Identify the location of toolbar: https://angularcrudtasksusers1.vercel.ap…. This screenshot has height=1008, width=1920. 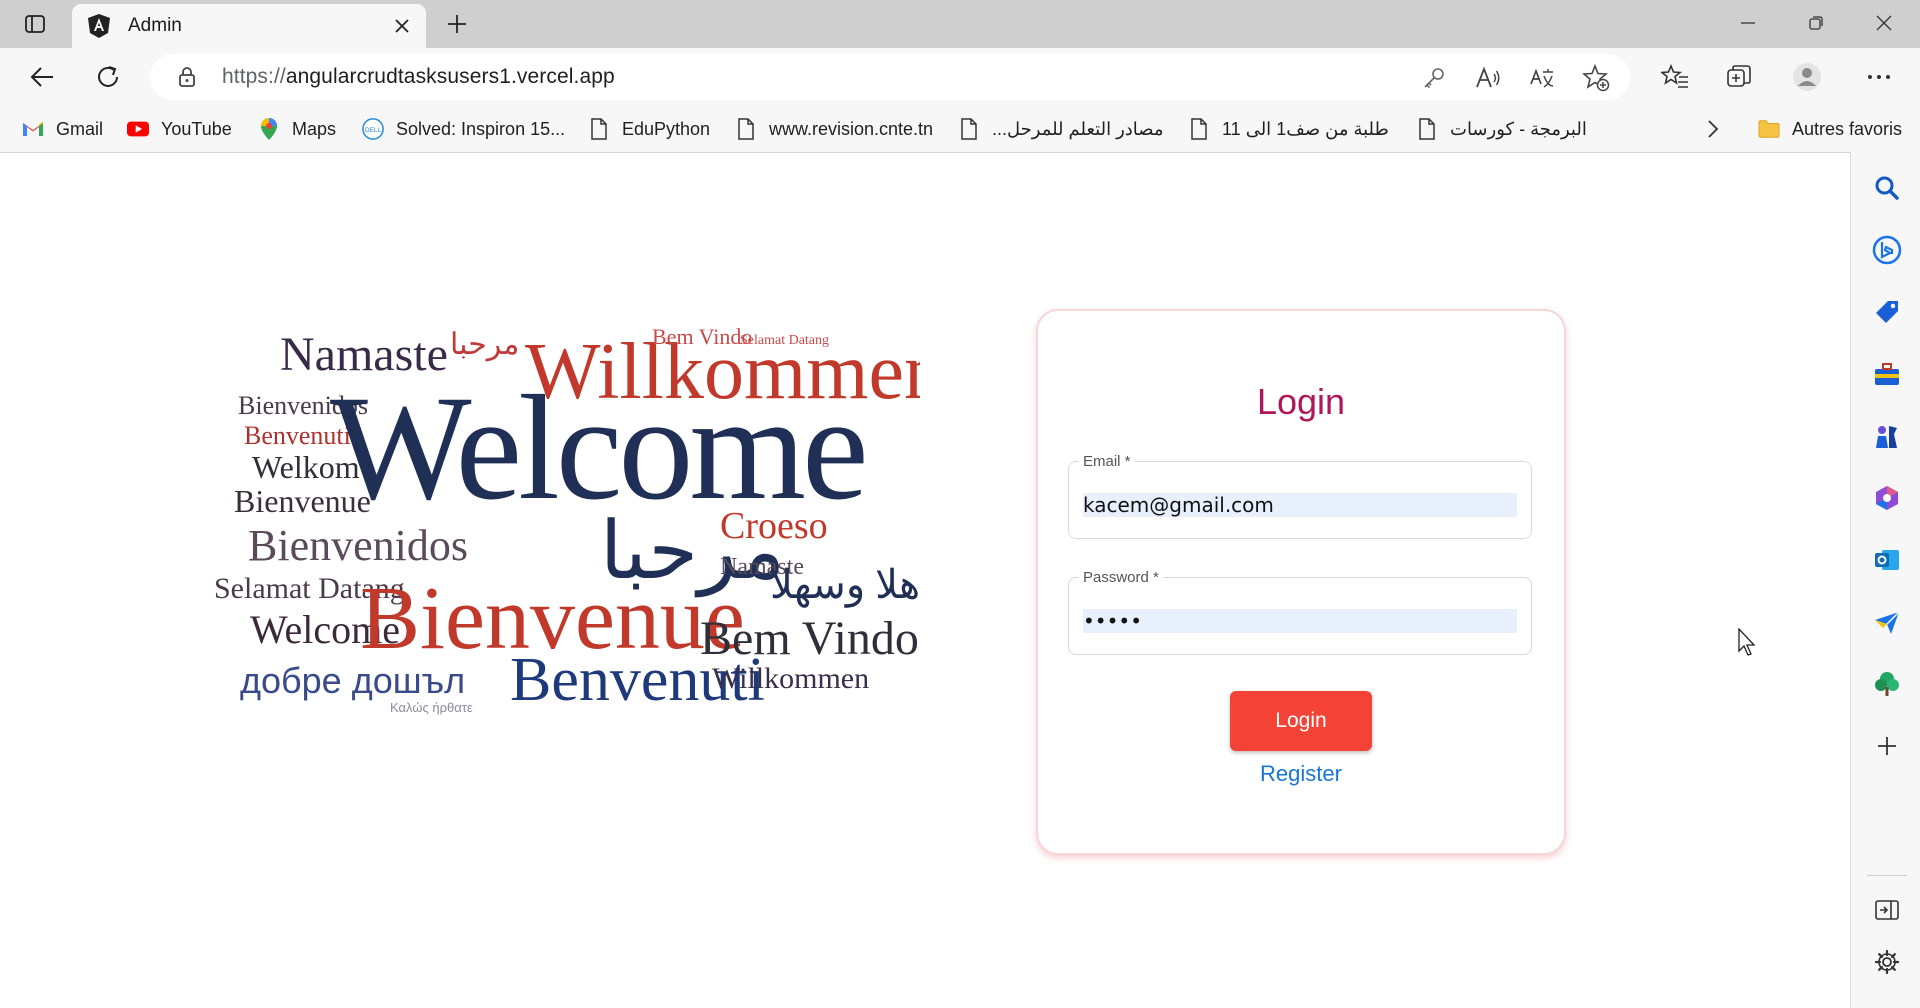
(960, 77).